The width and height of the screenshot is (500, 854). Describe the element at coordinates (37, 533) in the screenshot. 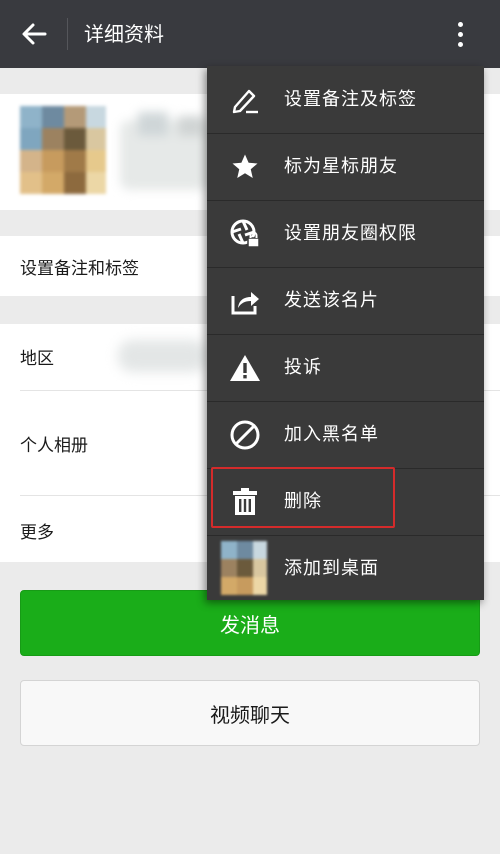

I see `more-label: 更多` at that location.